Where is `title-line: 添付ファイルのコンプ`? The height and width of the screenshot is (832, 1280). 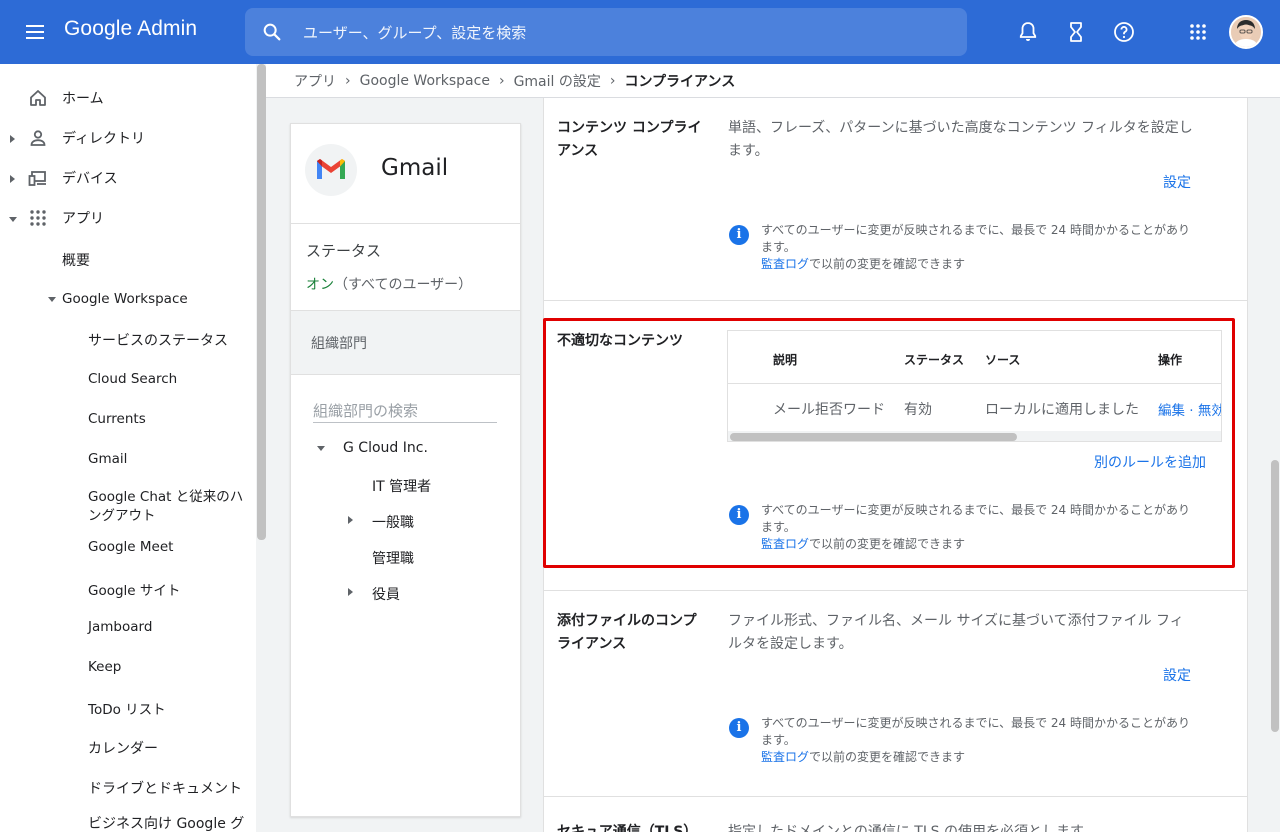
title-line: 添付ファイルのコンプ is located at coordinates (627, 621).